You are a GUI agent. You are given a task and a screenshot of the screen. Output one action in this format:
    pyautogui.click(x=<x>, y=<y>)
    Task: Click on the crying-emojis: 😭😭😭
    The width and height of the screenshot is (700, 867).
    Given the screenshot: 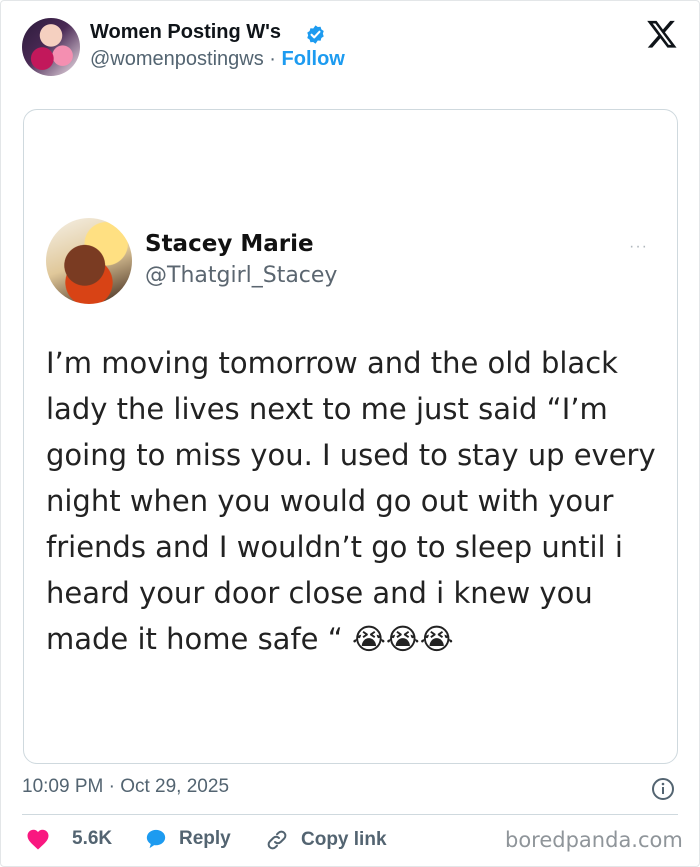 What is the action you would take?
    pyautogui.click(x=402, y=639)
    